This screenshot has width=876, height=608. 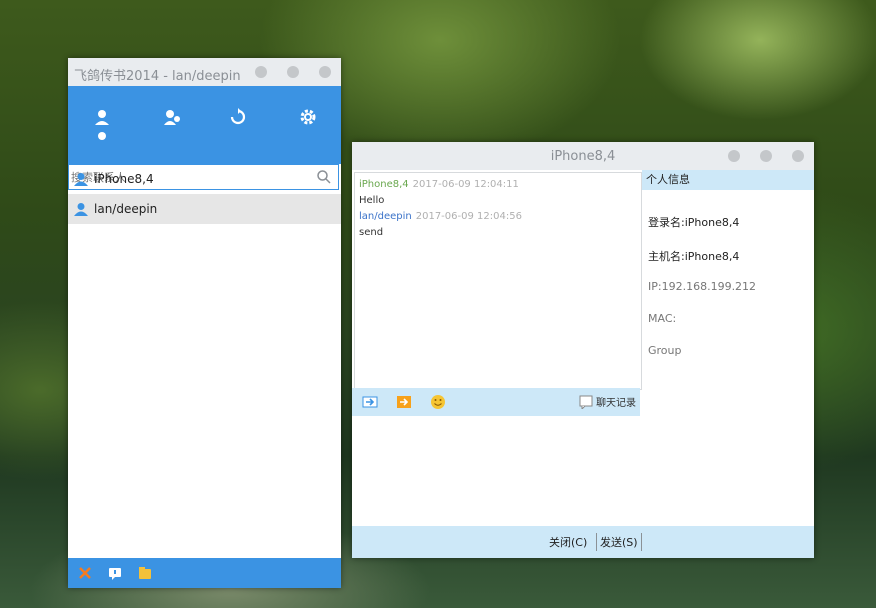 I want to click on tab-groups, so click(x=172, y=118).